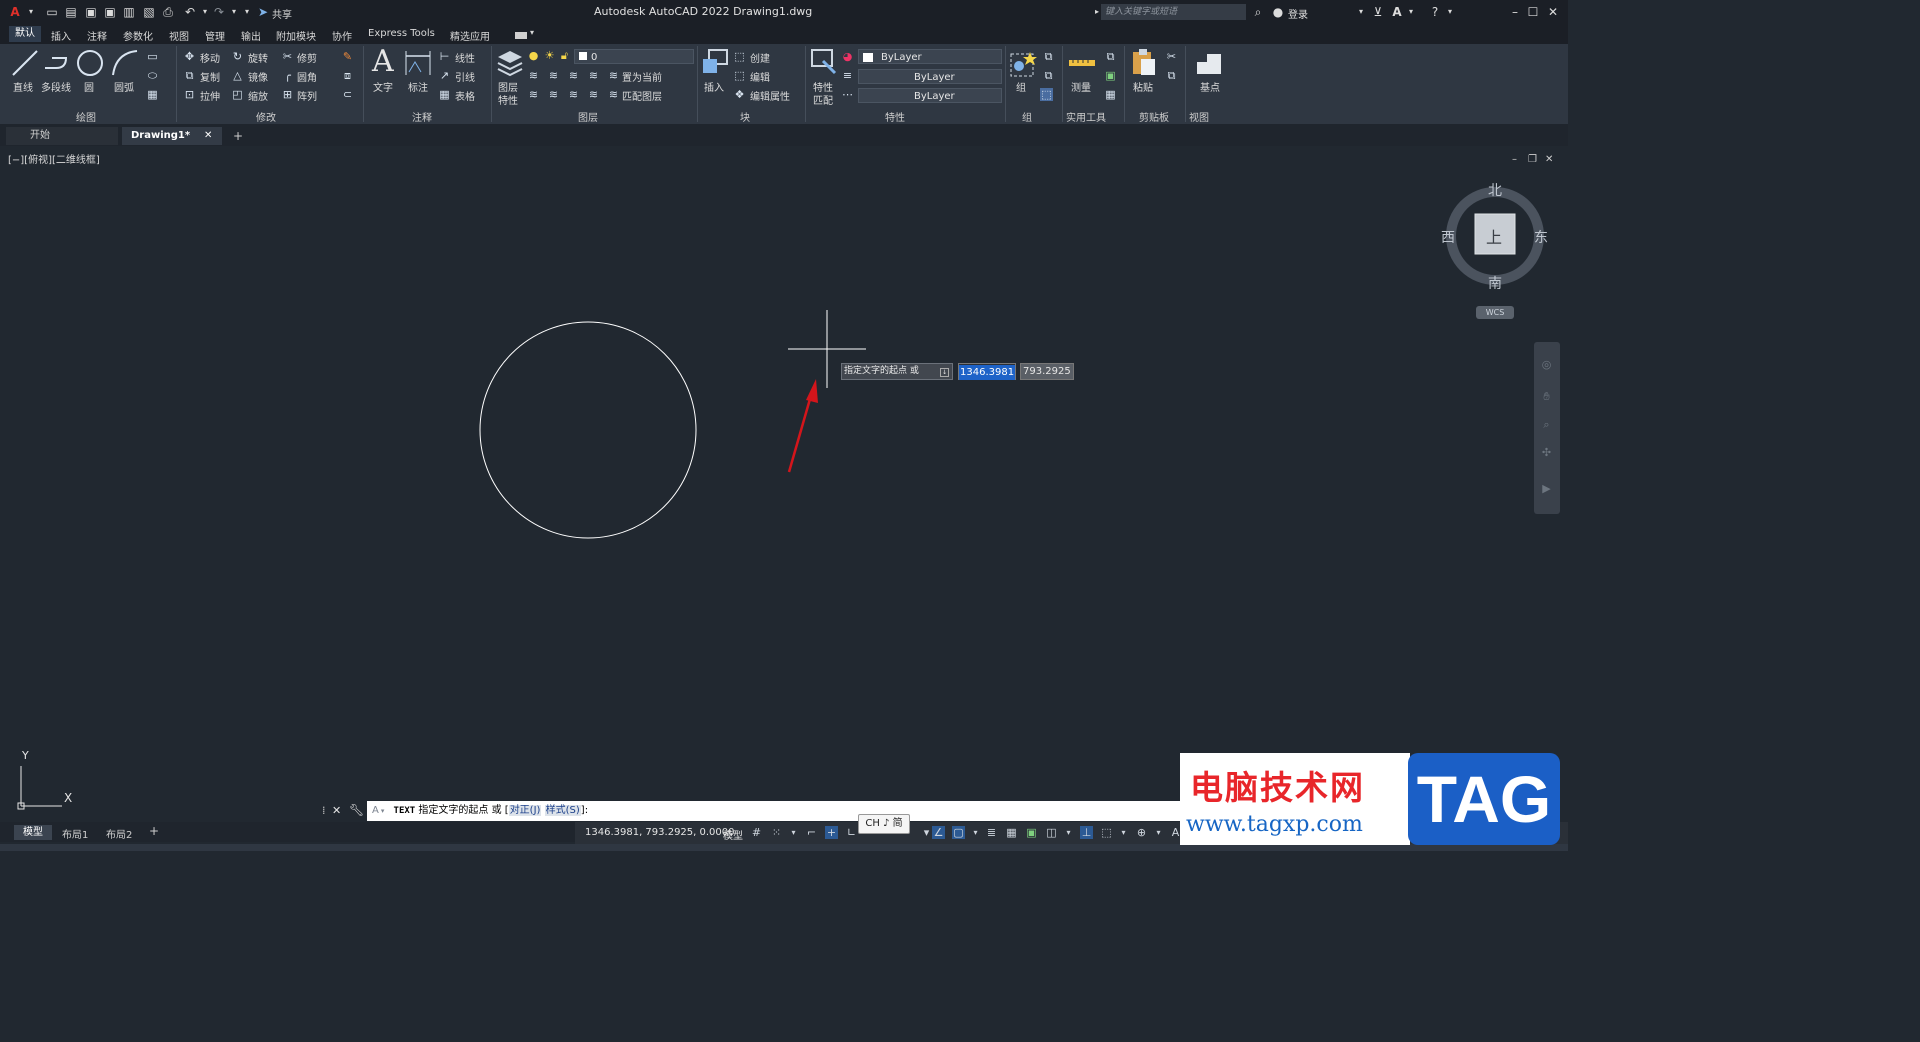  What do you see at coordinates (1141, 832) in the screenshot?
I see `gizmo-icon: ⊕` at bounding box center [1141, 832].